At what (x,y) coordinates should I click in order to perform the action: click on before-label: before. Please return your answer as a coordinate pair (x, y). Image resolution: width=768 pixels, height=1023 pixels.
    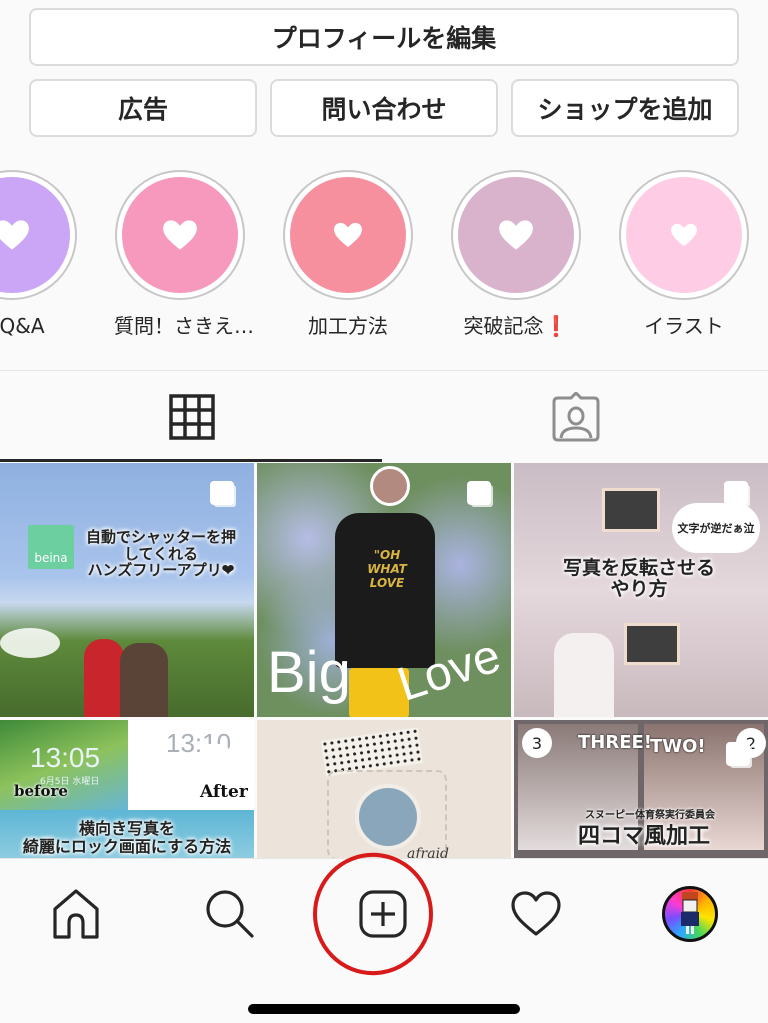
    Looking at the image, I should click on (41, 791).